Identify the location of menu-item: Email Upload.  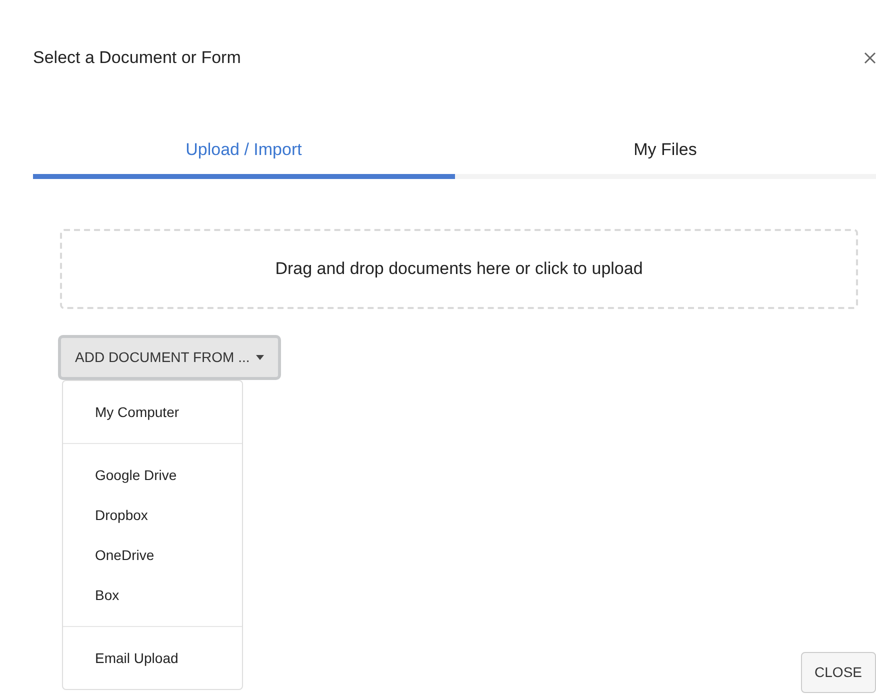
(152, 658).